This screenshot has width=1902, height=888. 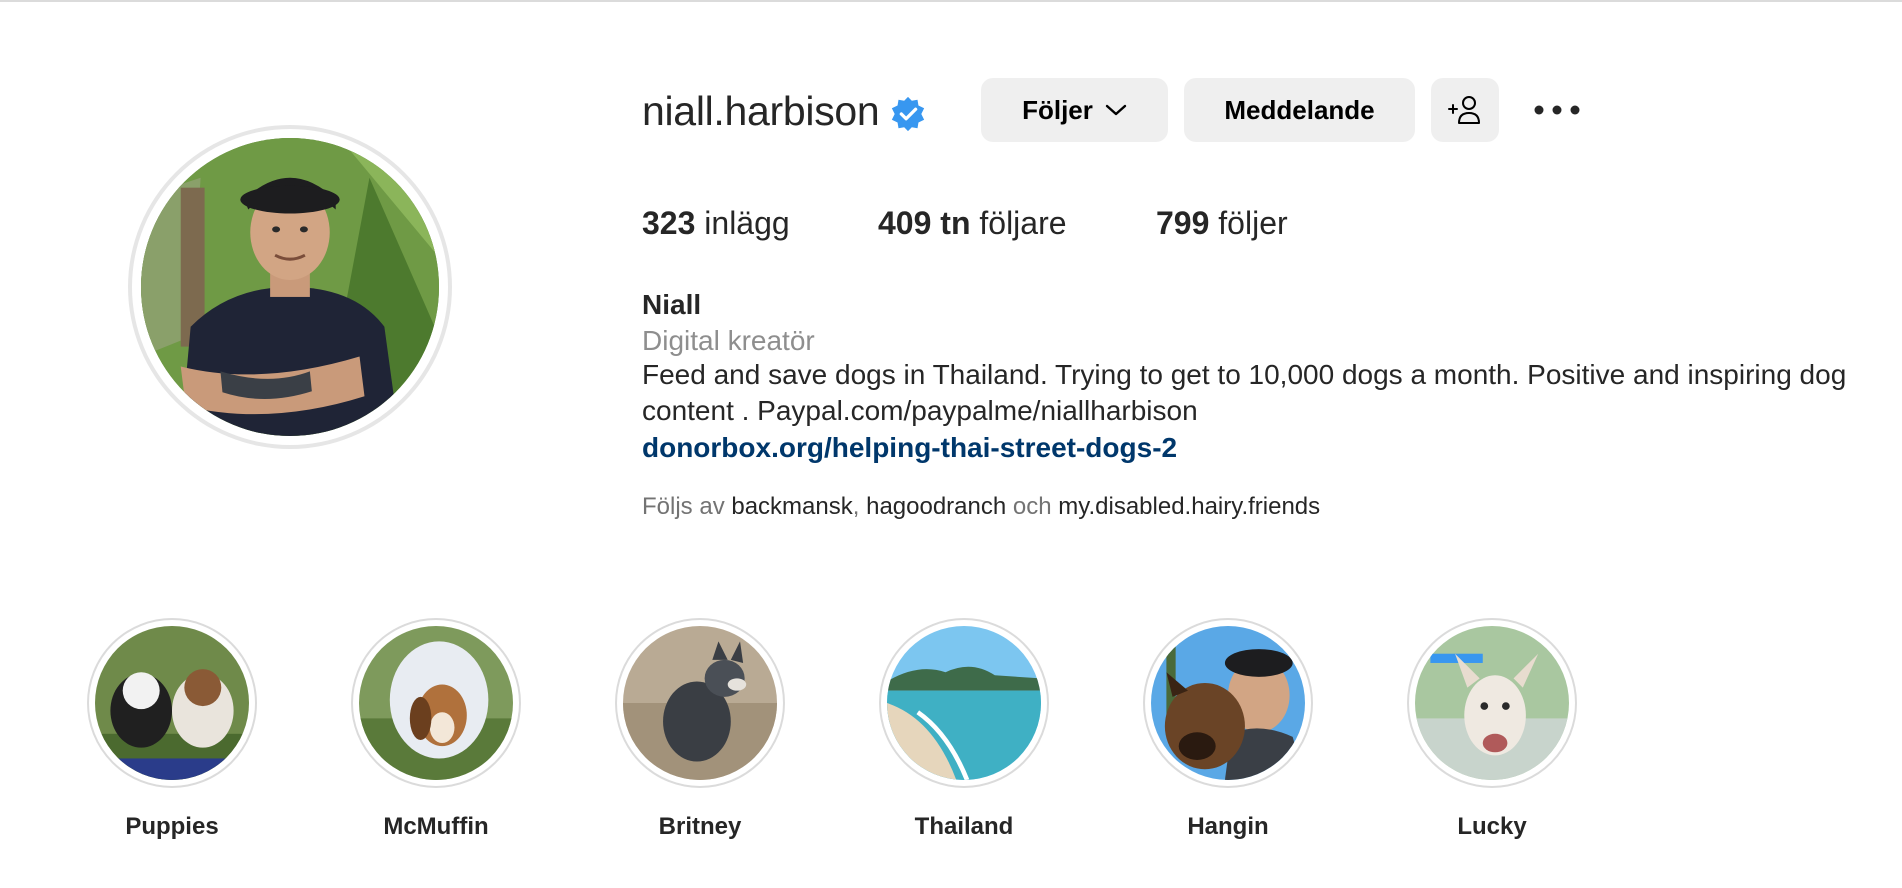 I want to click on posts-count: 323 inlägg, so click(x=716, y=223).